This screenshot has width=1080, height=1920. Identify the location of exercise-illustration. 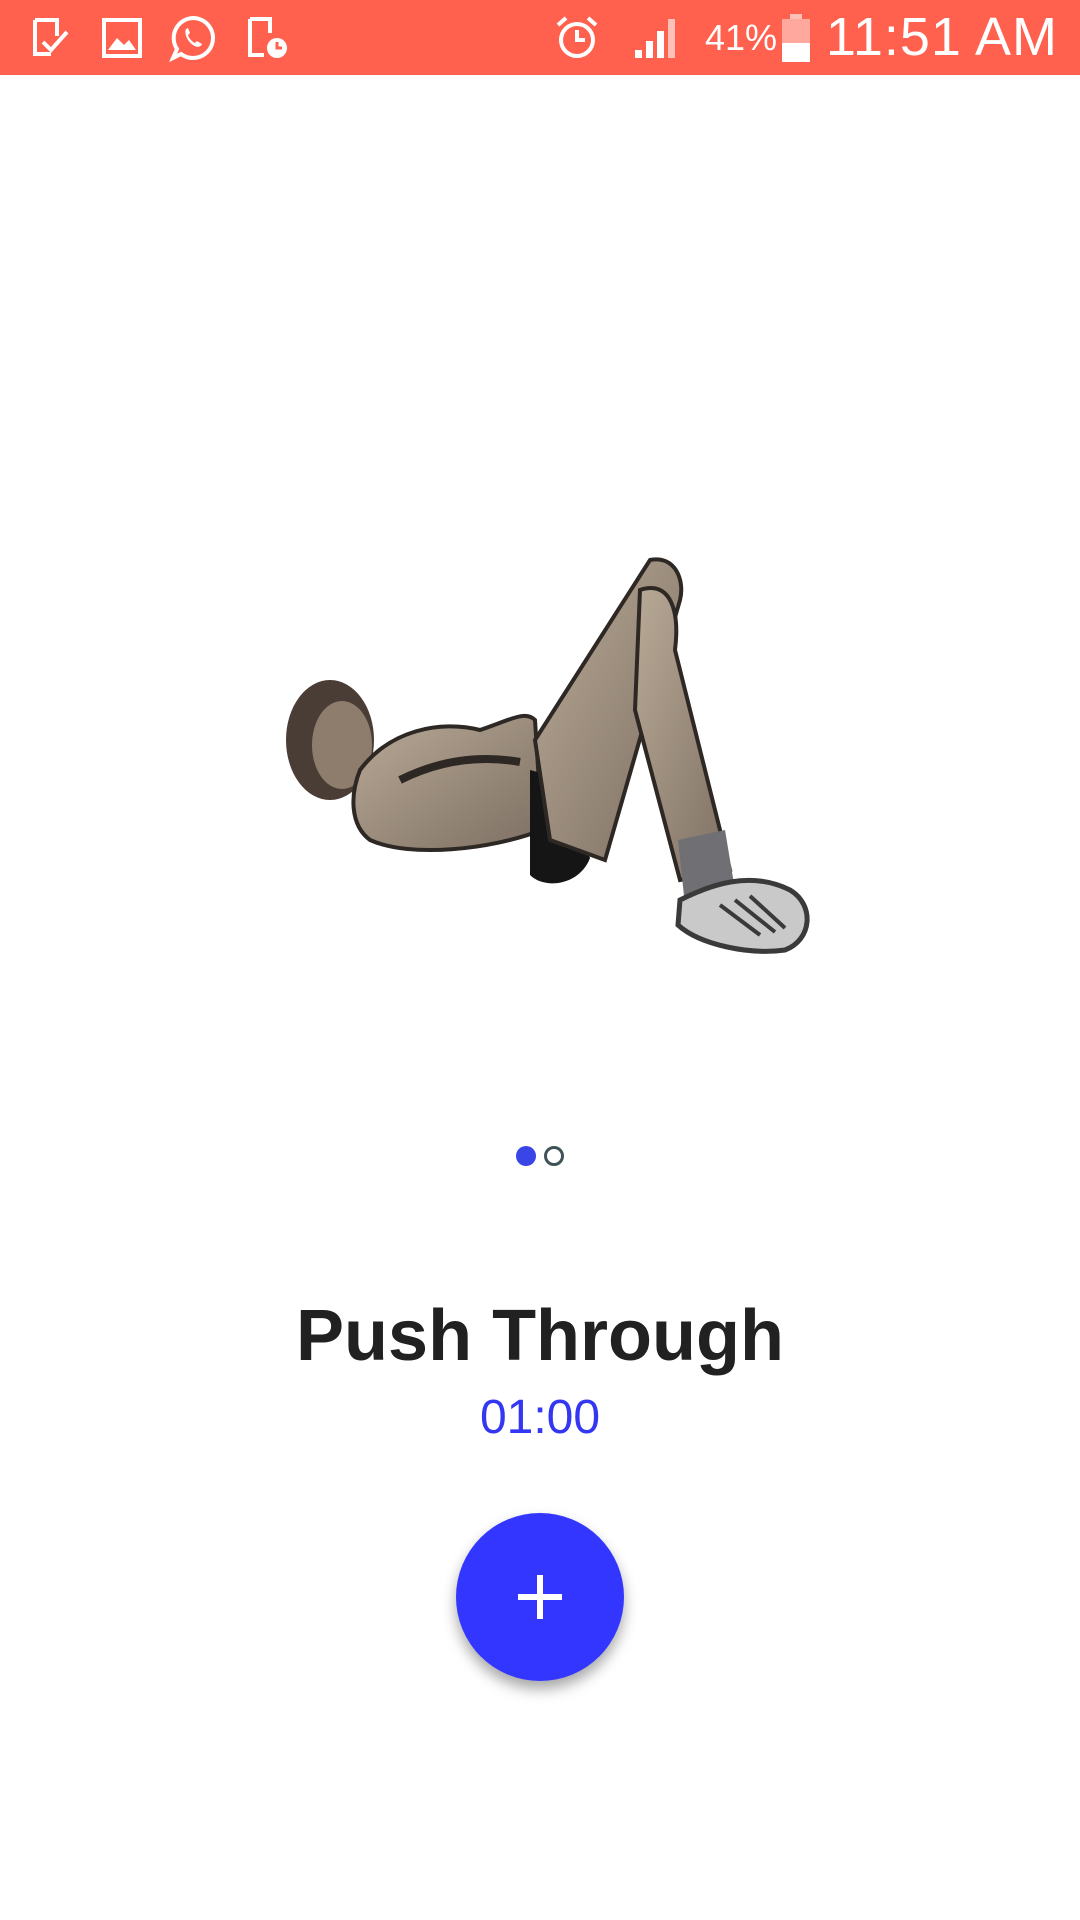
(560, 750).